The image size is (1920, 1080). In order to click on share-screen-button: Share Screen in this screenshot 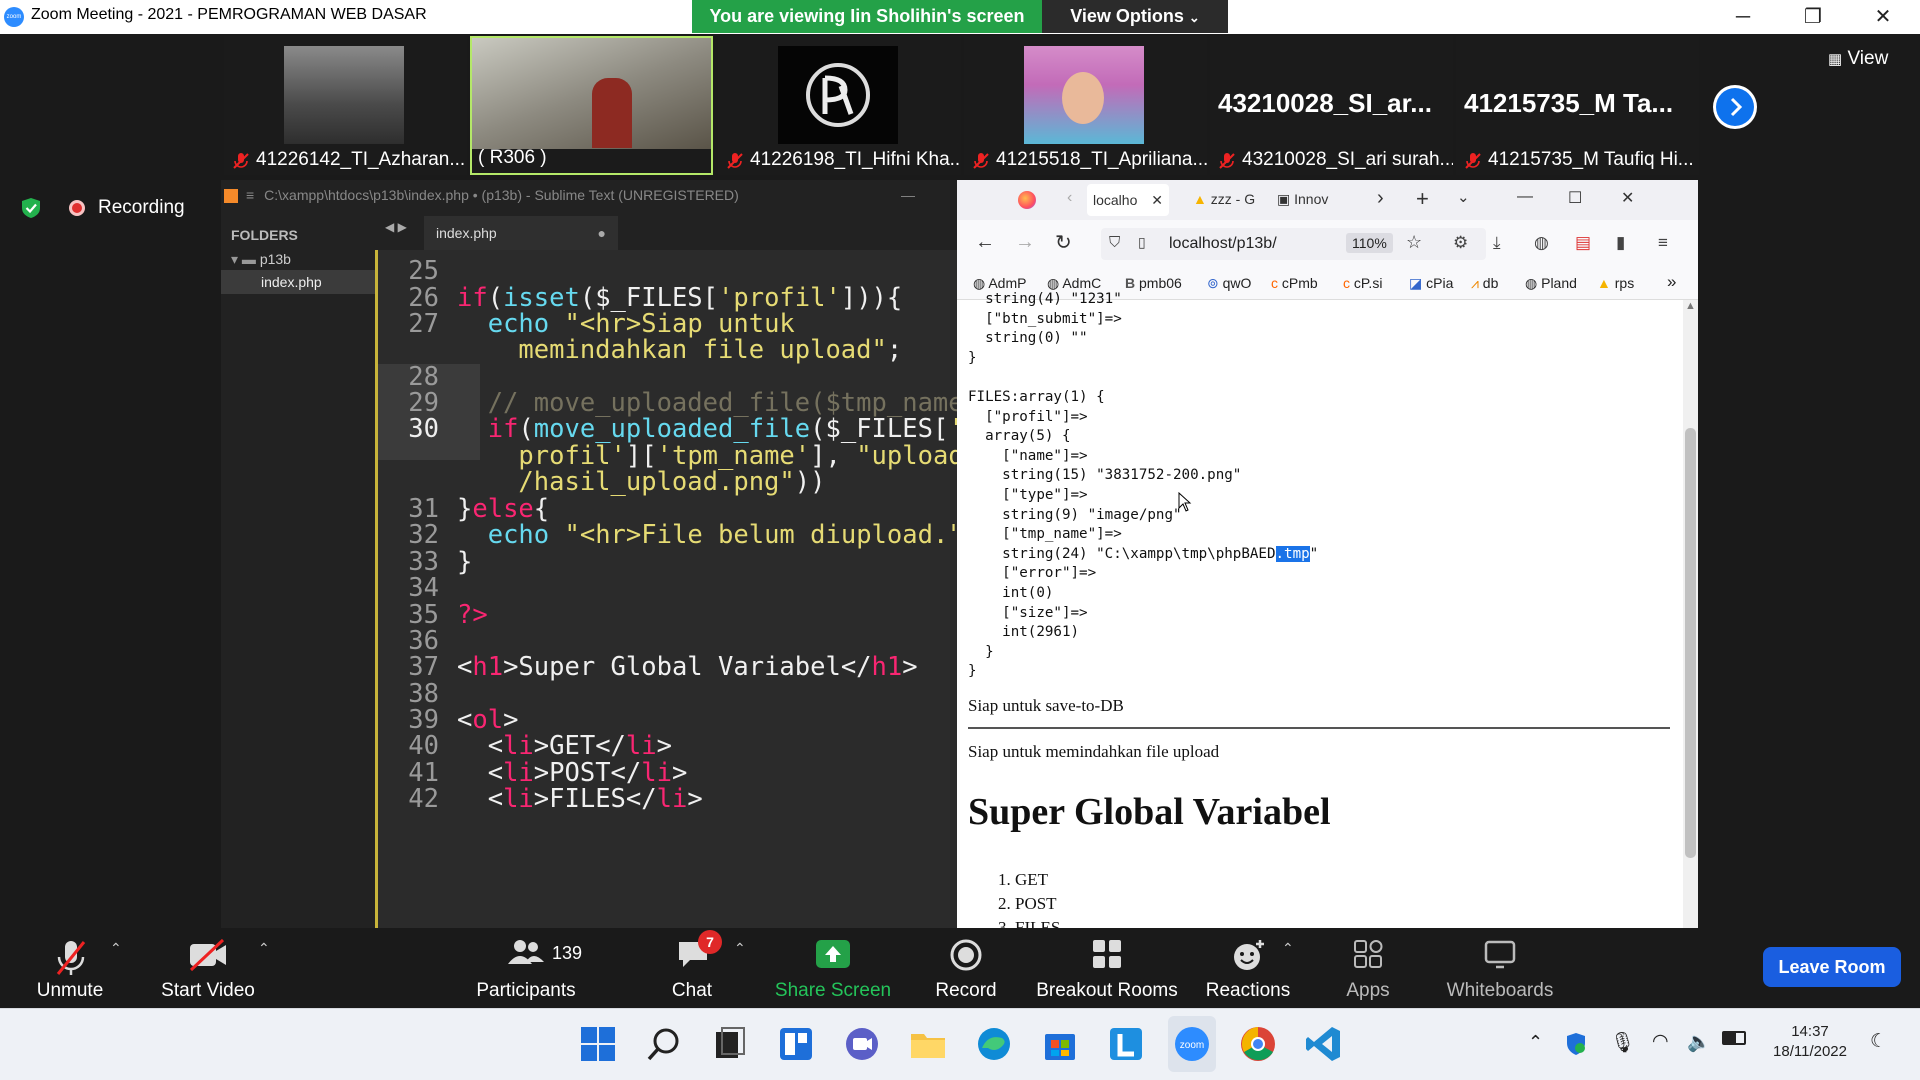, I will do `click(833, 968)`.